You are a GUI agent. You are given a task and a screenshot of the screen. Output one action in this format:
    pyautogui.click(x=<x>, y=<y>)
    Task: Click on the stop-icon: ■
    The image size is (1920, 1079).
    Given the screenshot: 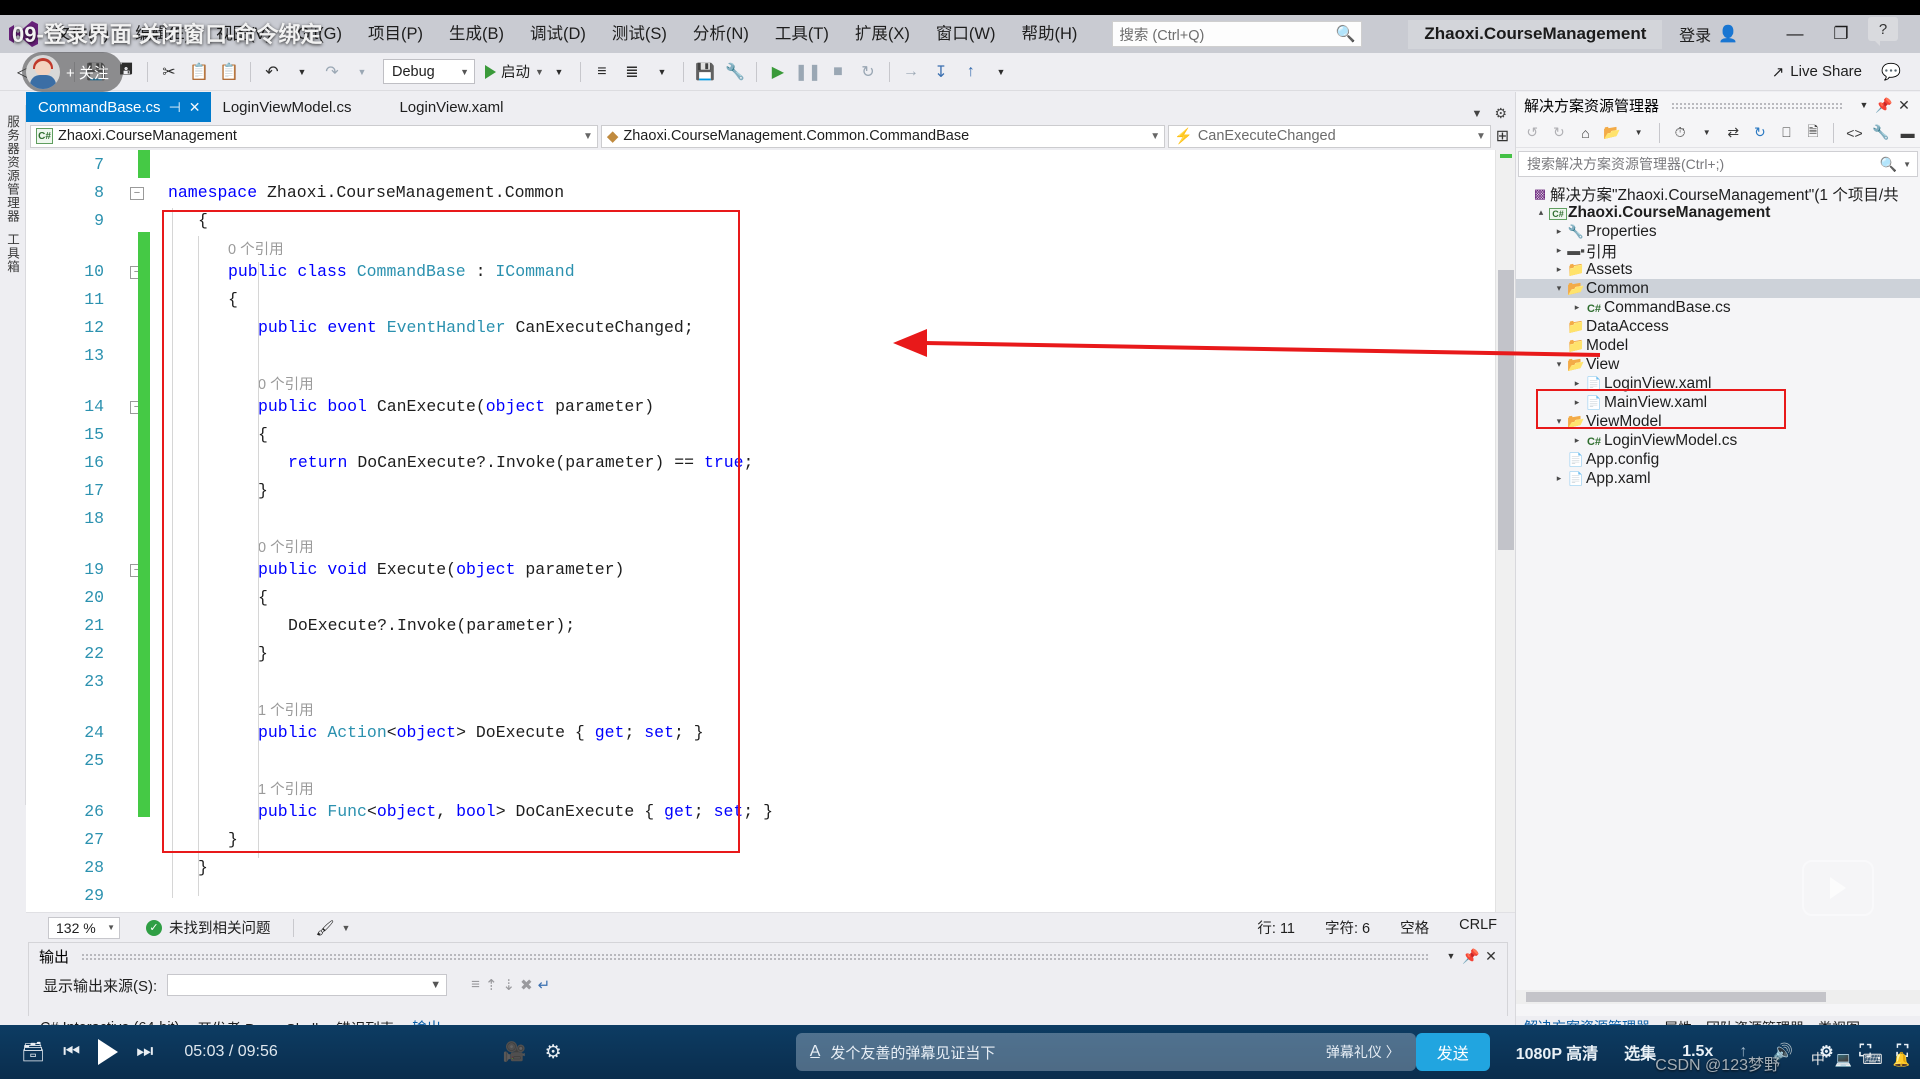 What is the action you would take?
    pyautogui.click(x=838, y=72)
    